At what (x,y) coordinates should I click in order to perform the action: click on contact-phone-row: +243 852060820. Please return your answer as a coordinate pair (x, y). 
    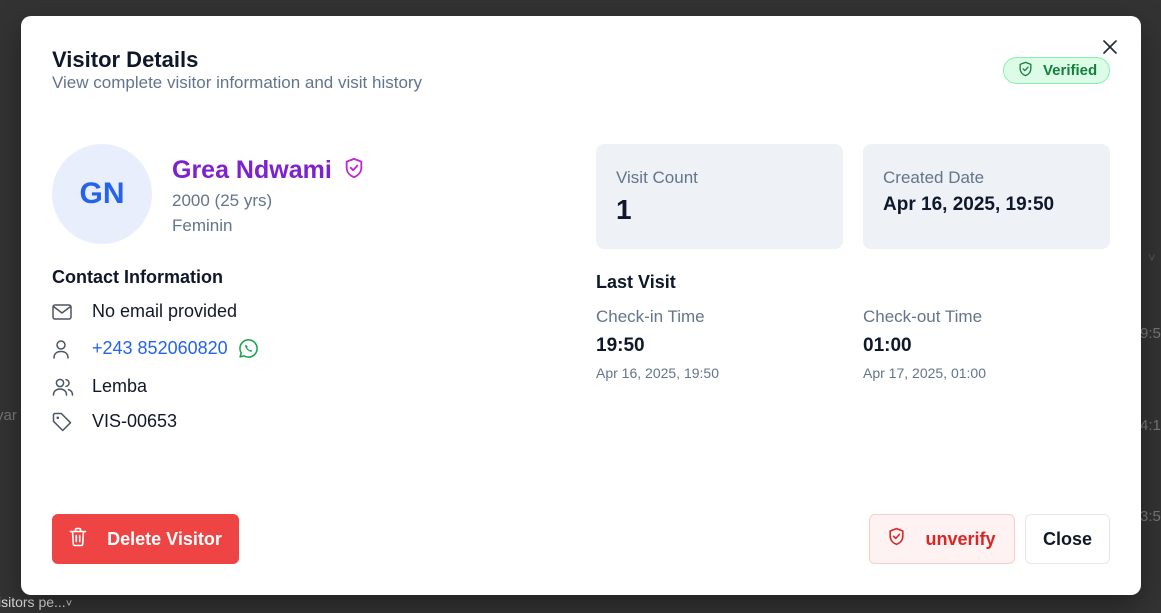
    Looking at the image, I should click on (155, 348).